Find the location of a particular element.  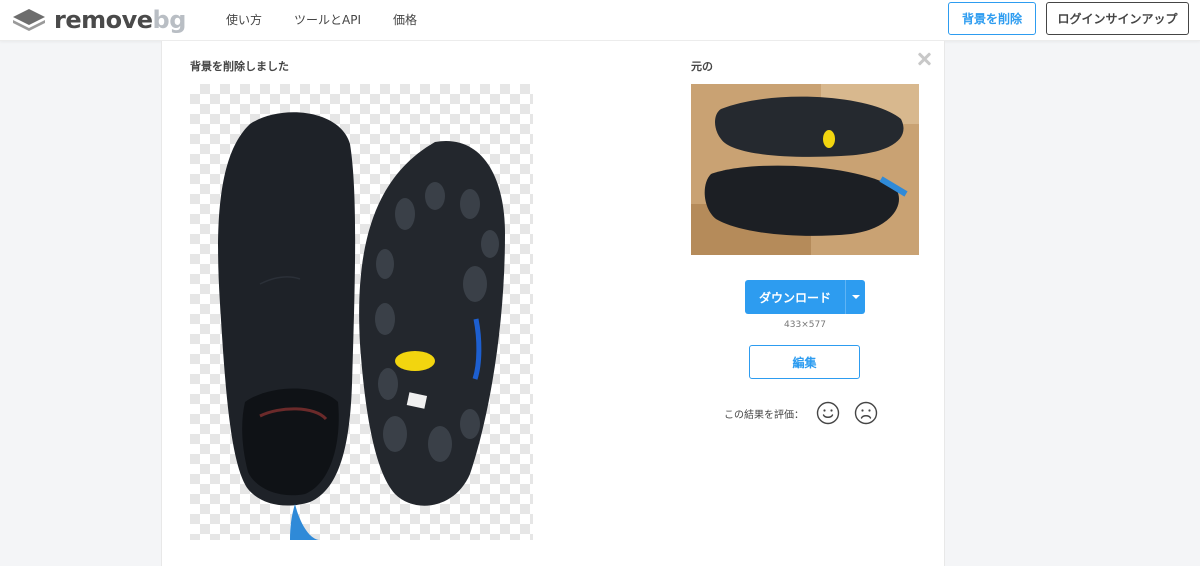

nav-how-to-use: 使い方 is located at coordinates (244, 20).